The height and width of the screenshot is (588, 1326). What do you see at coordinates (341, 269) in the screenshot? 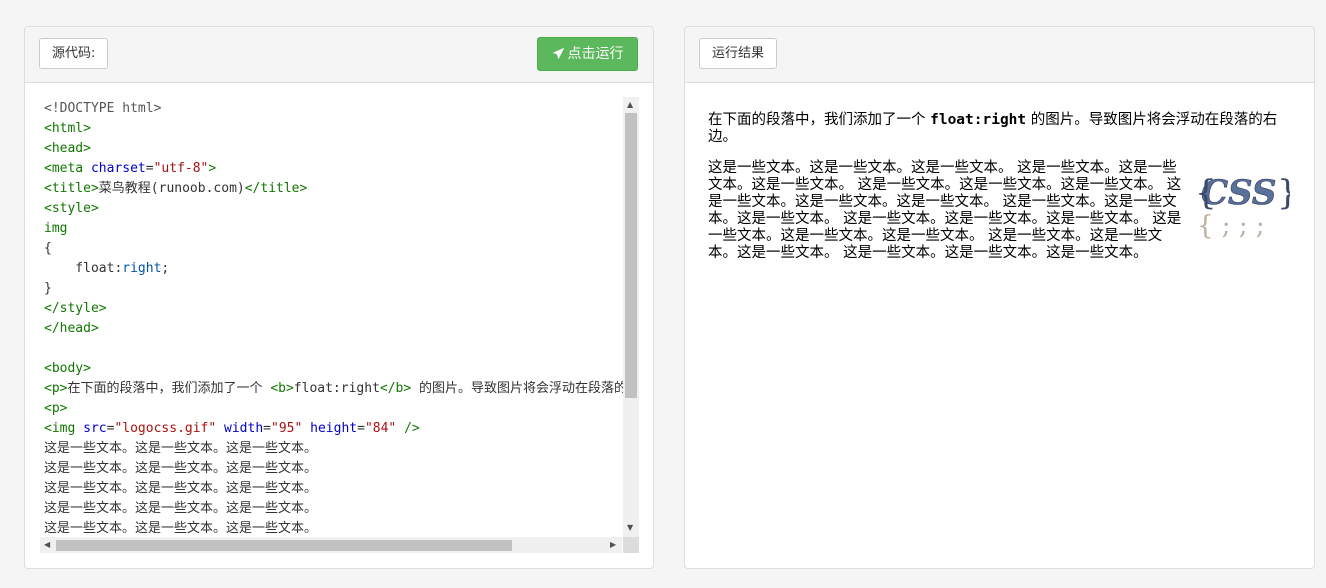
I see `code-line: float:right;` at bounding box center [341, 269].